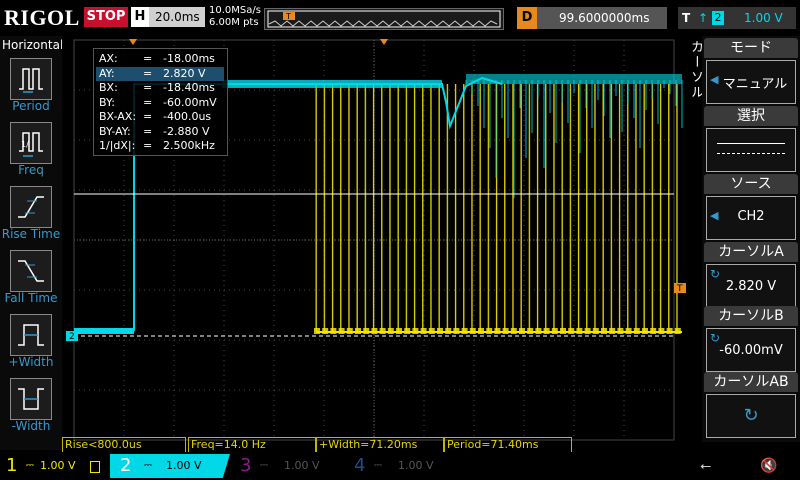 The width and height of the screenshot is (800, 480). What do you see at coordinates (189, 145) in the screenshot?
I see `cursor-readout-value: 2.500kHz` at bounding box center [189, 145].